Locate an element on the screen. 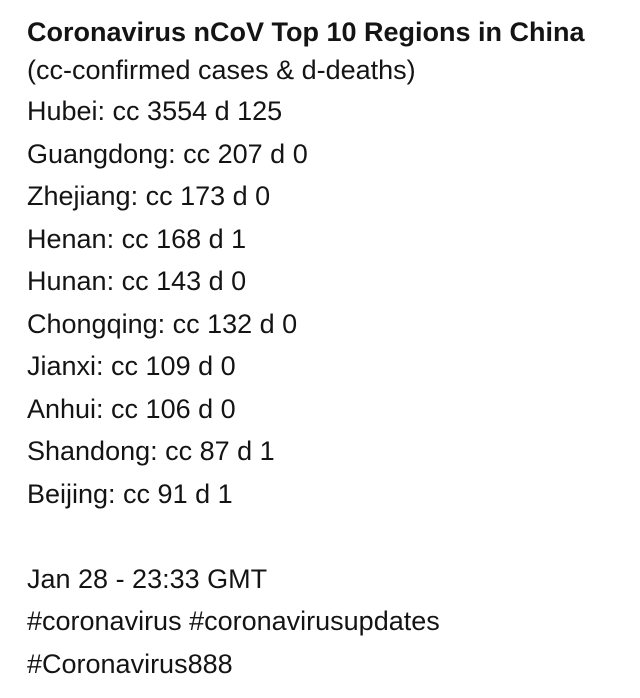 This screenshot has height=698, width=640. hashtags-line-1: #coronavirus #coronavirusupdates is located at coordinates (233, 621).